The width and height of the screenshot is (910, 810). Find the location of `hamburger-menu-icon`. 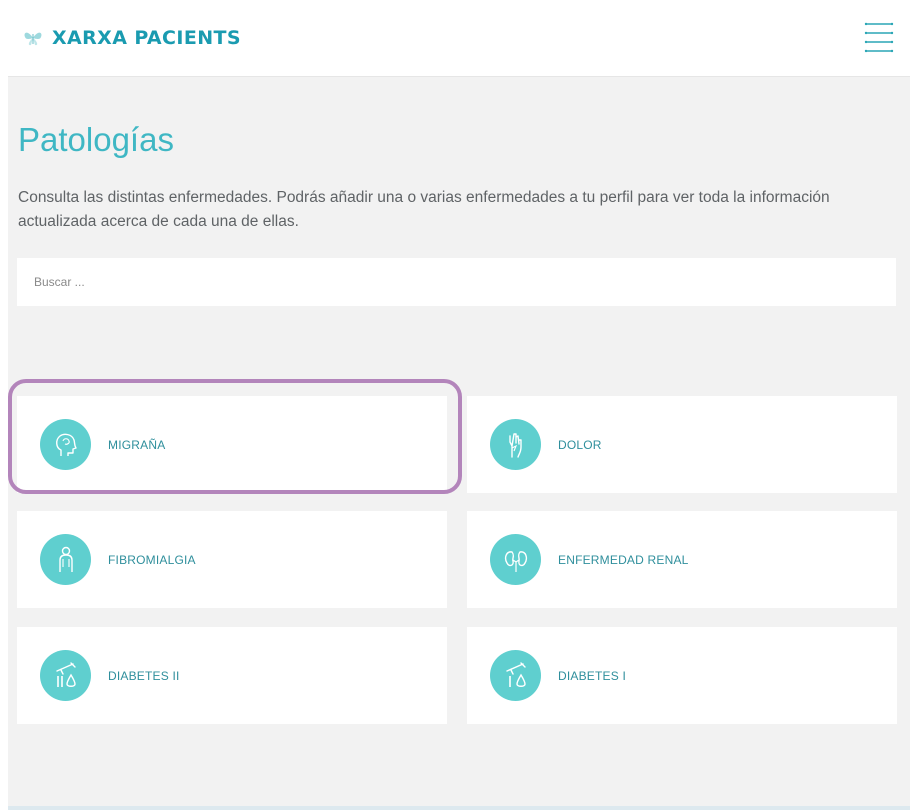

hamburger-menu-icon is located at coordinates (879, 37).